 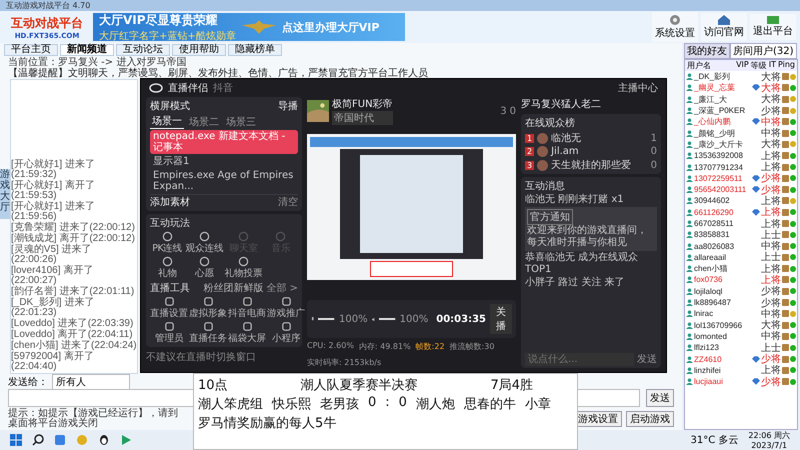 I want to click on chat-log-line: [开心就好1] 进来了(21:59:32), so click(x=53, y=170).